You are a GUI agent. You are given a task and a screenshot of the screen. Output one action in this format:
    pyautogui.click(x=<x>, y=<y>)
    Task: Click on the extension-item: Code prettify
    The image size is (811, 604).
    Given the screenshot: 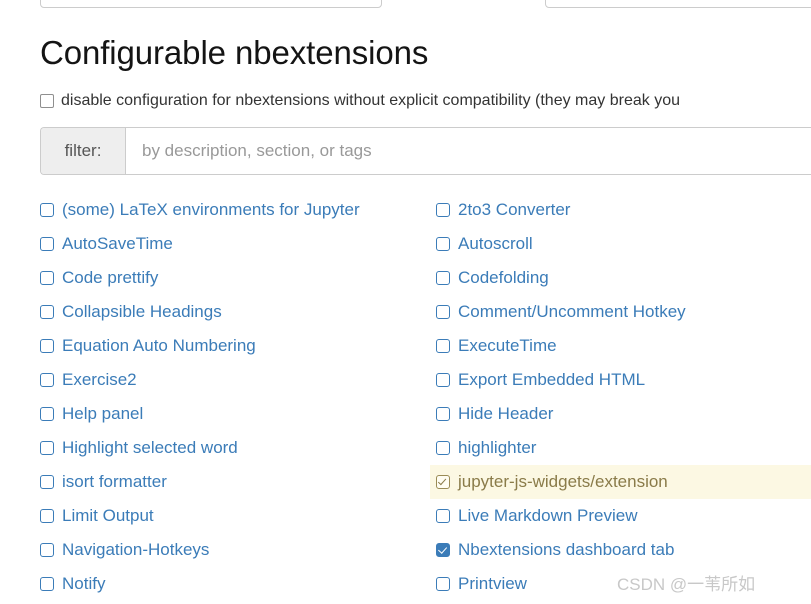 What is the action you would take?
    pyautogui.click(x=235, y=278)
    